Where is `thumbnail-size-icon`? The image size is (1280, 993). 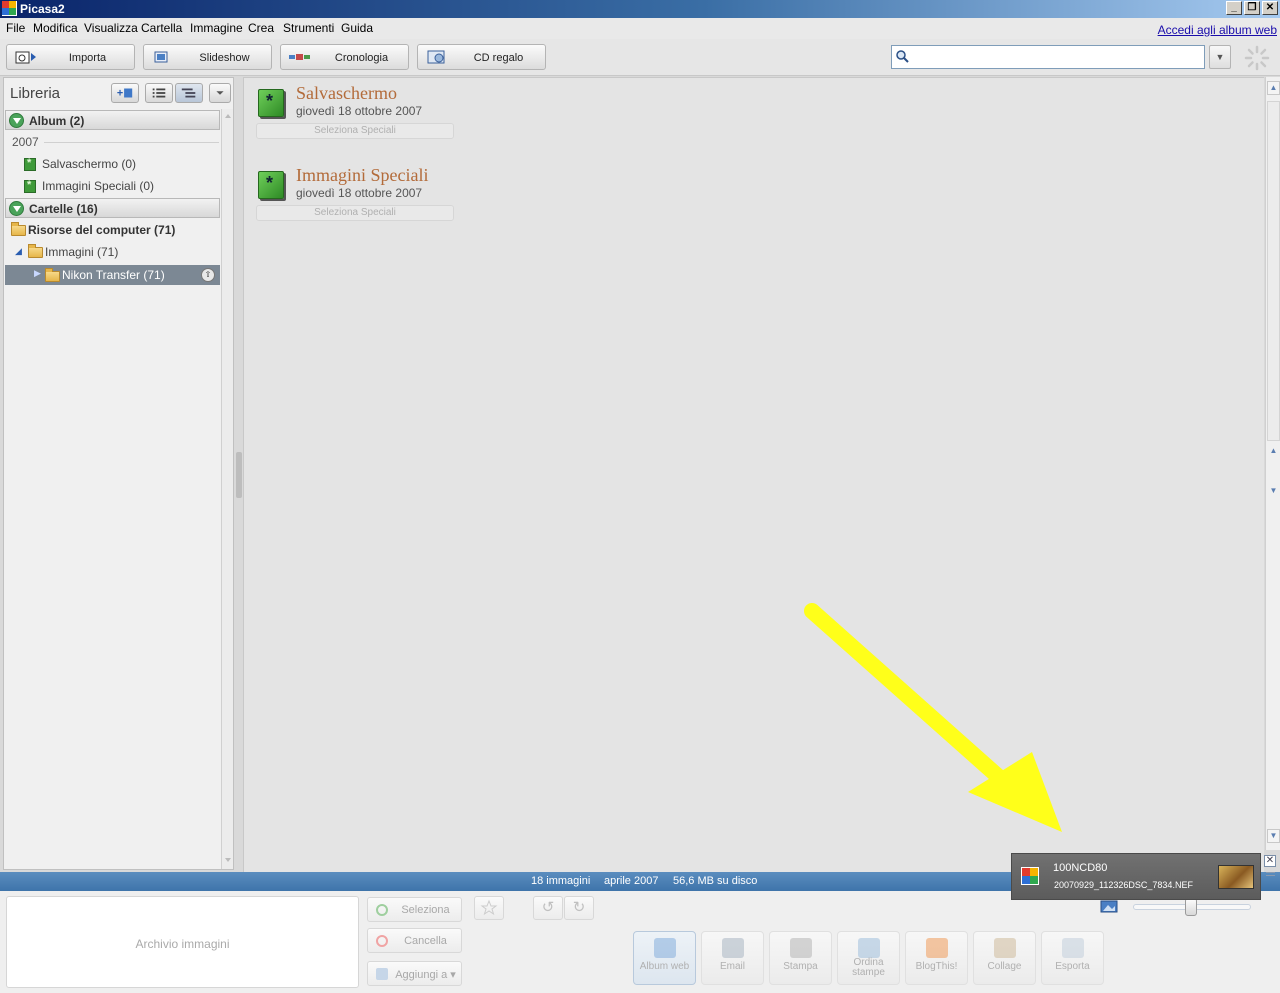 thumbnail-size-icon is located at coordinates (1109, 906).